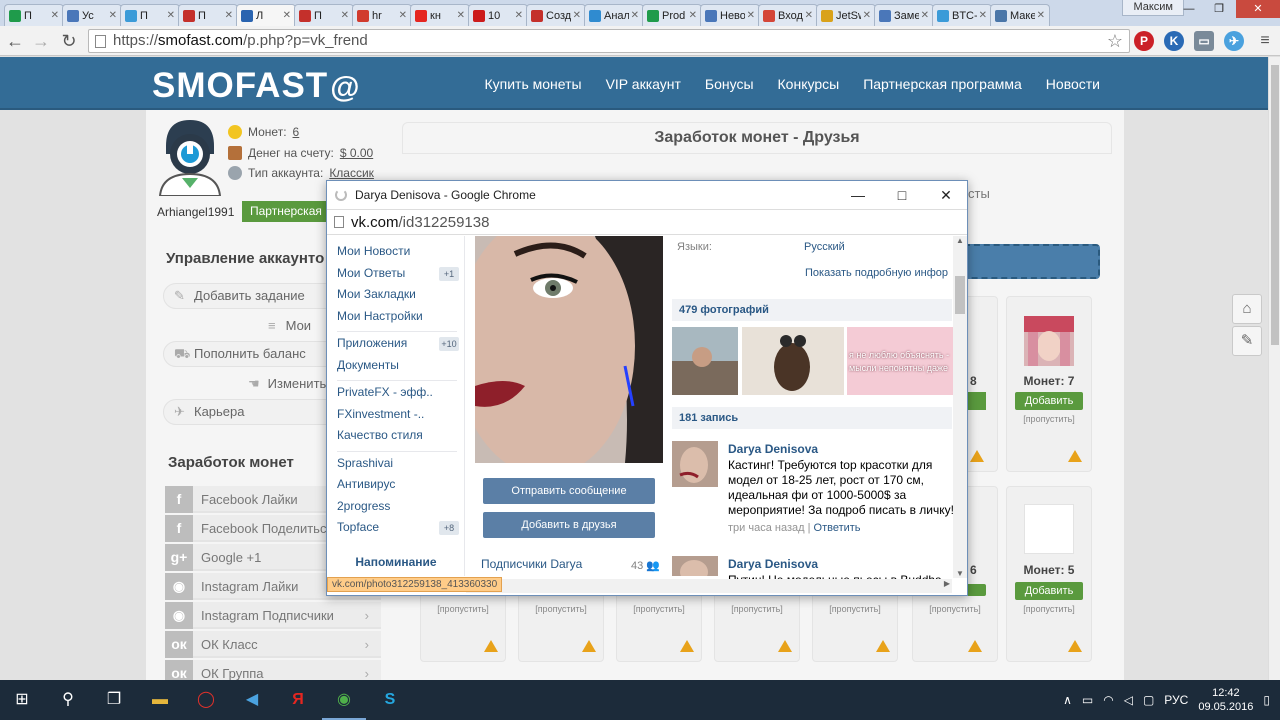 The height and width of the screenshot is (720, 1280). Describe the element at coordinates (1174, 41) in the screenshot. I see `k-extension-icon: K` at that location.